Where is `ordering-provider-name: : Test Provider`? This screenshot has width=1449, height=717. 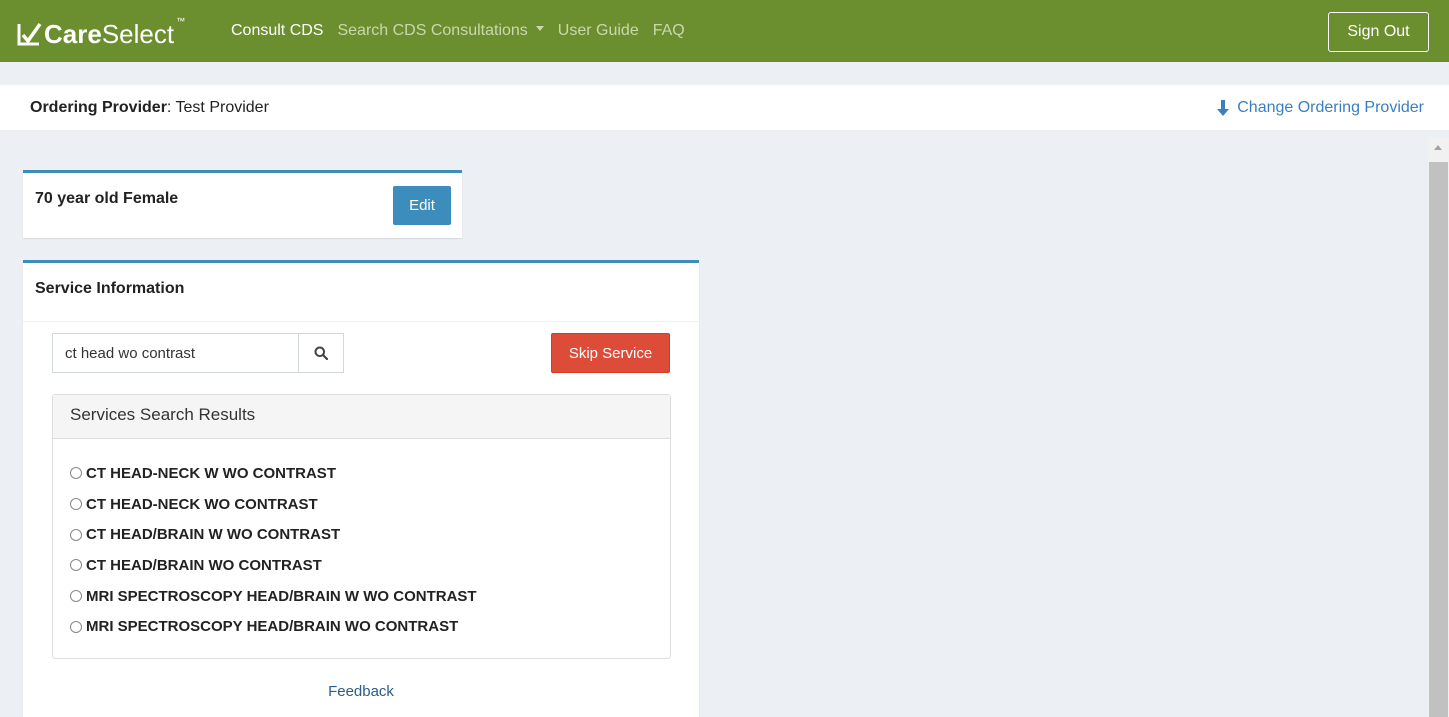
ordering-provider-name: : Test Provider is located at coordinates (217, 107).